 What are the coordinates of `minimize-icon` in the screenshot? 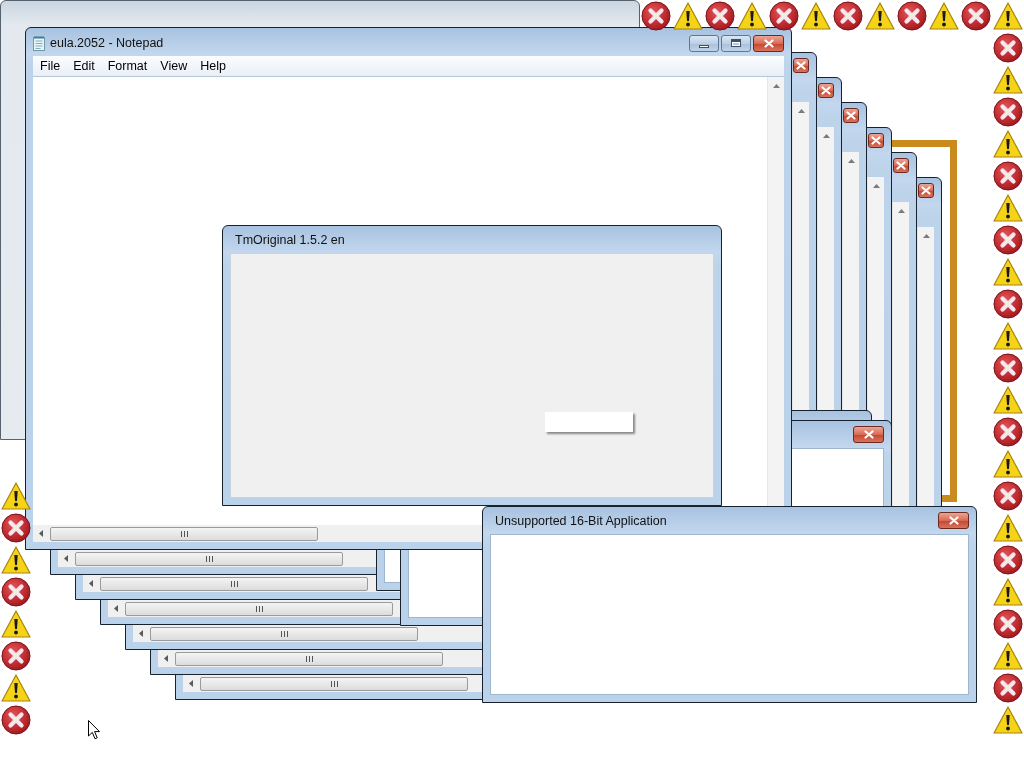 It's located at (704, 46).